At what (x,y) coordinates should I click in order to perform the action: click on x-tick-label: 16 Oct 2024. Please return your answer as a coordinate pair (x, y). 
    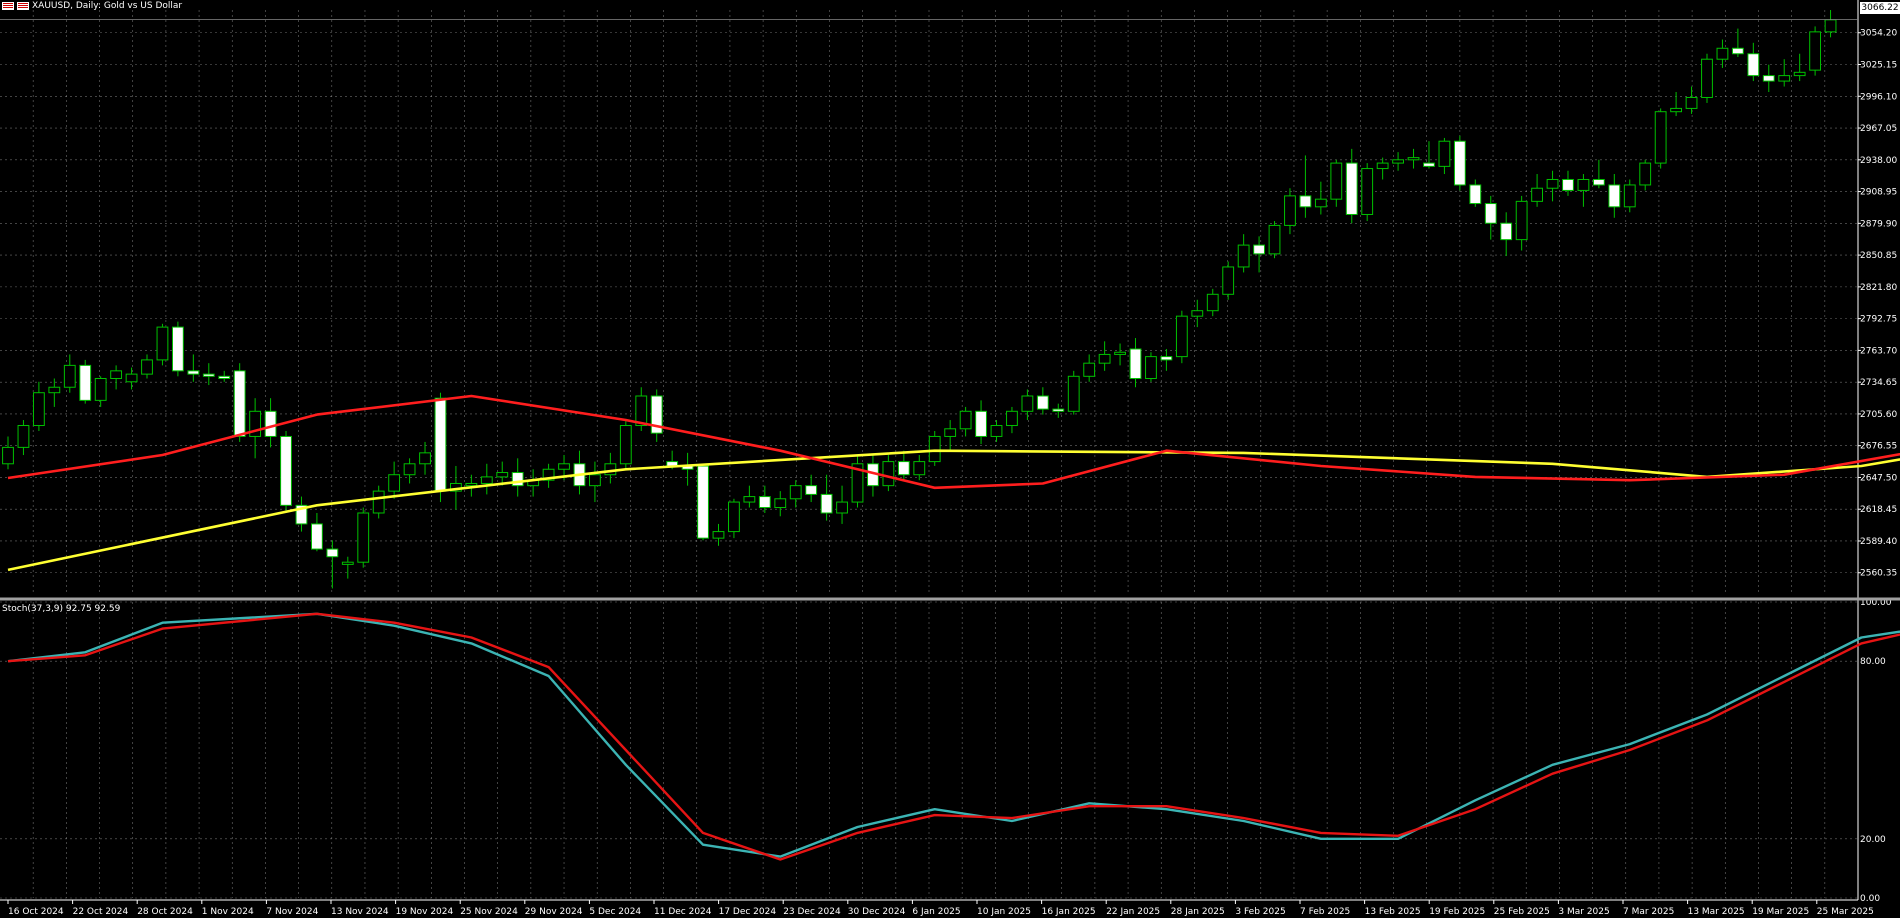
    Looking at the image, I should click on (36, 912).